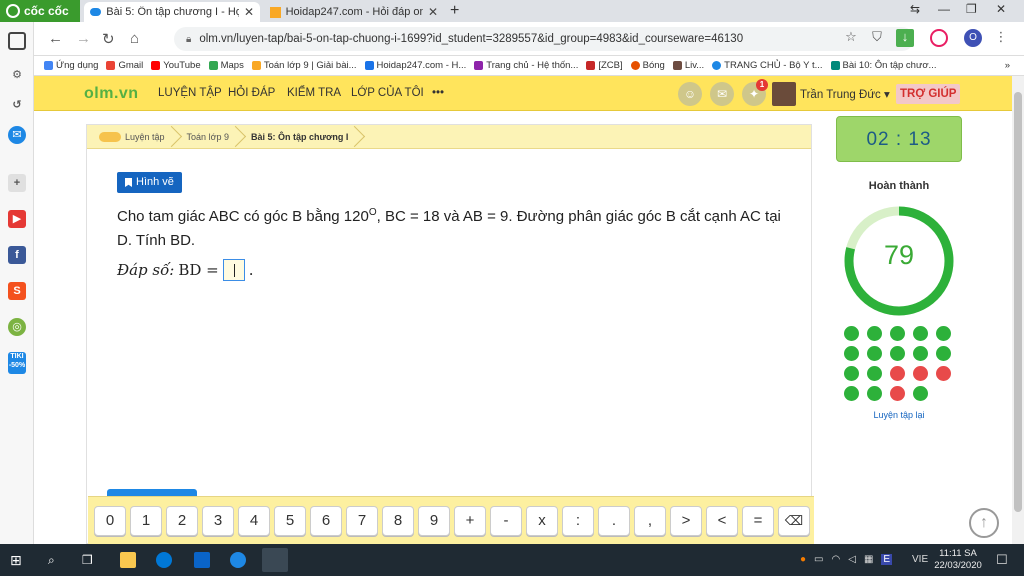  Describe the element at coordinates (971, 9) in the screenshot. I see `restore-icon: ❐` at that location.